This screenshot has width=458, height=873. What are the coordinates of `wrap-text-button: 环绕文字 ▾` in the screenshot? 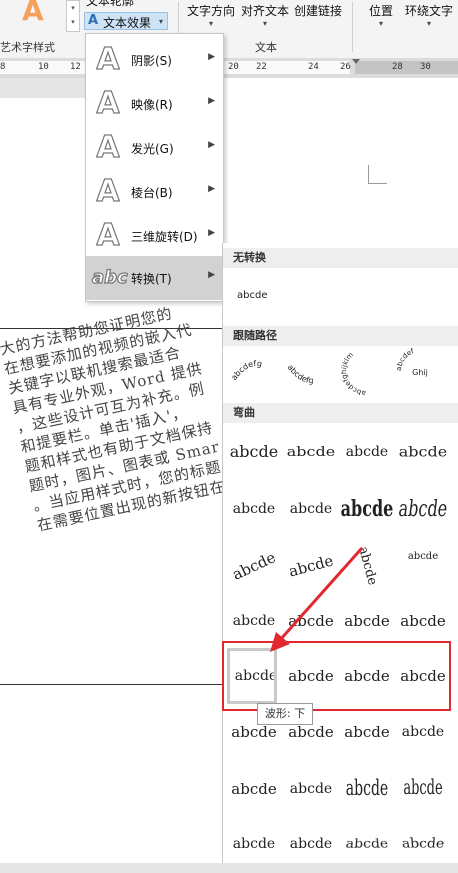 It's located at (429, 15).